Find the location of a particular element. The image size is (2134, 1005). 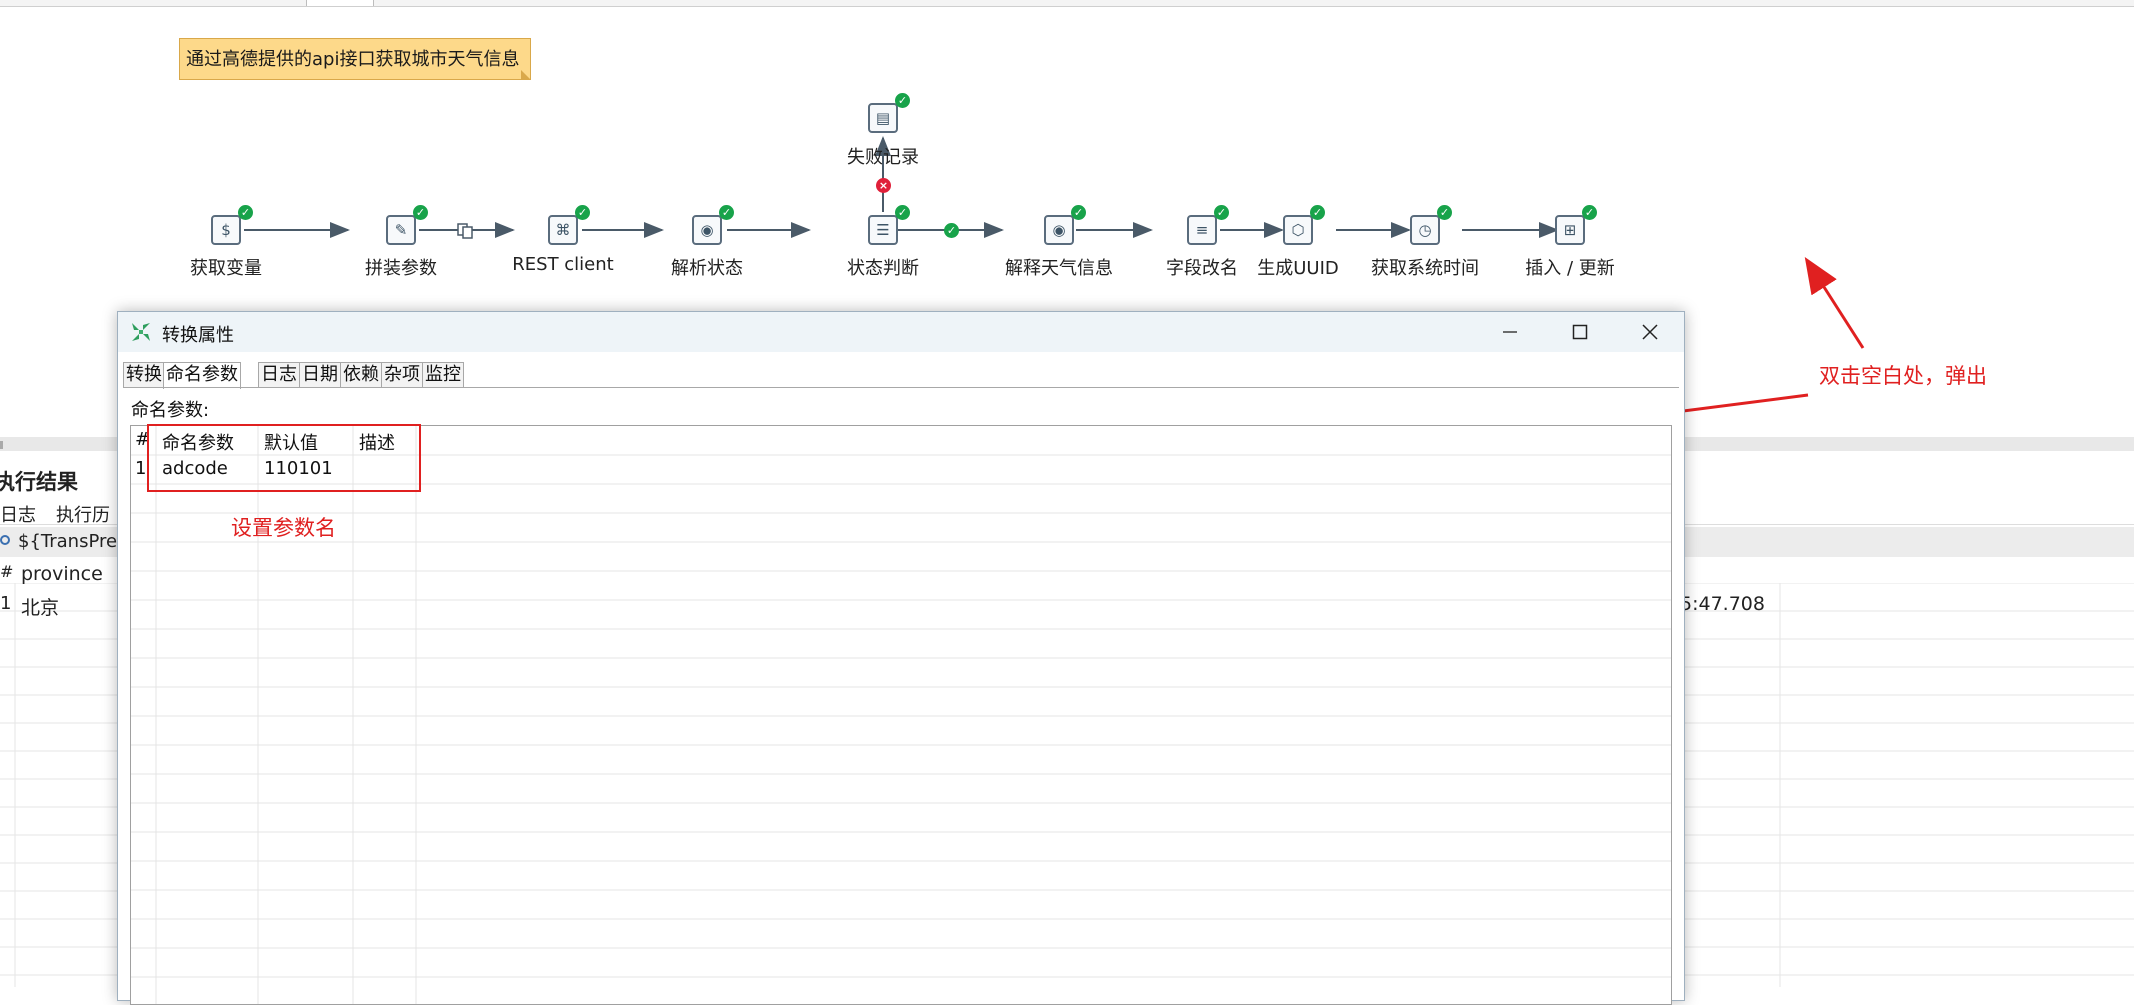

tab-transformation: 转换 is located at coordinates (144, 375).